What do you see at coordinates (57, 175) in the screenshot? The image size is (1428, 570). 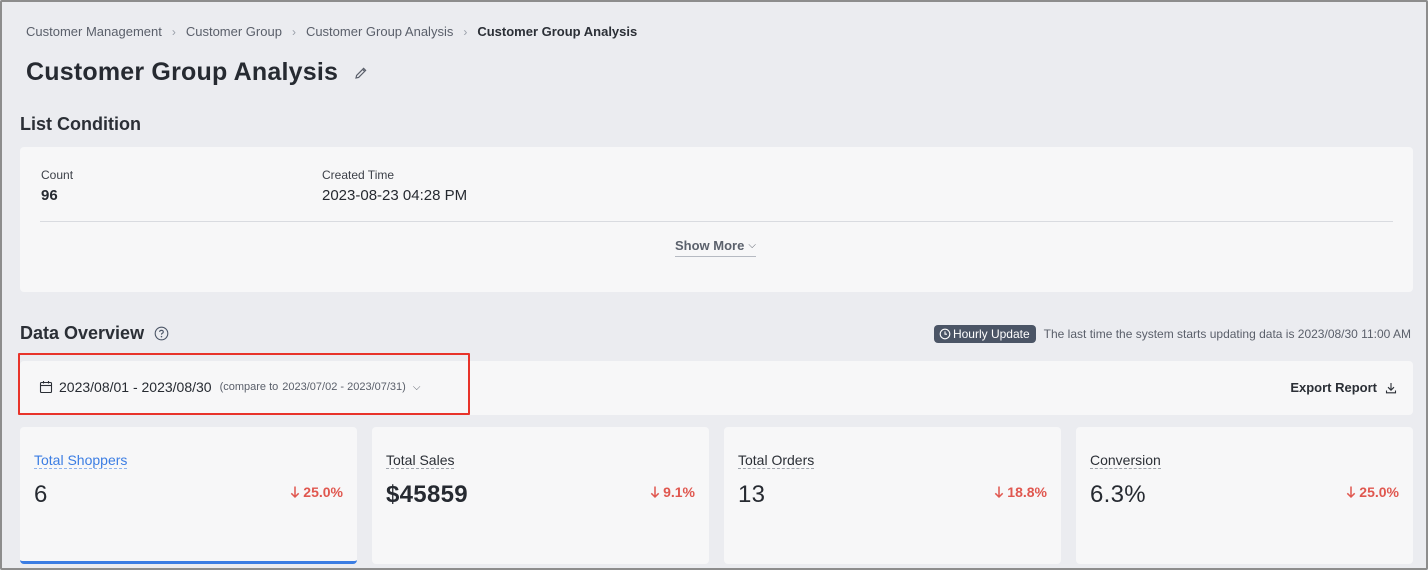 I see `count-label: Count` at bounding box center [57, 175].